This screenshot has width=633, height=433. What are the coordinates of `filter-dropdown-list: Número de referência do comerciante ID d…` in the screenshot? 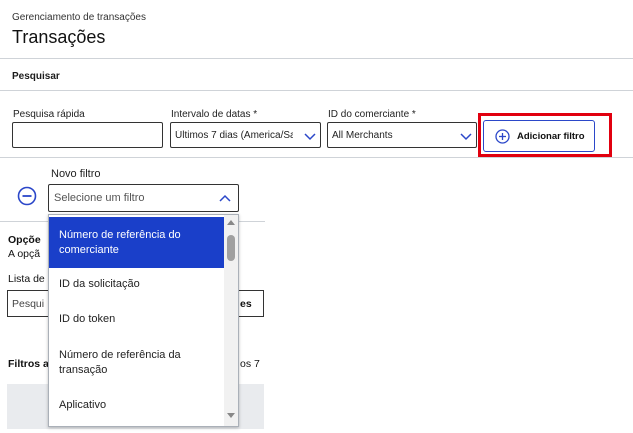 It's located at (143, 320).